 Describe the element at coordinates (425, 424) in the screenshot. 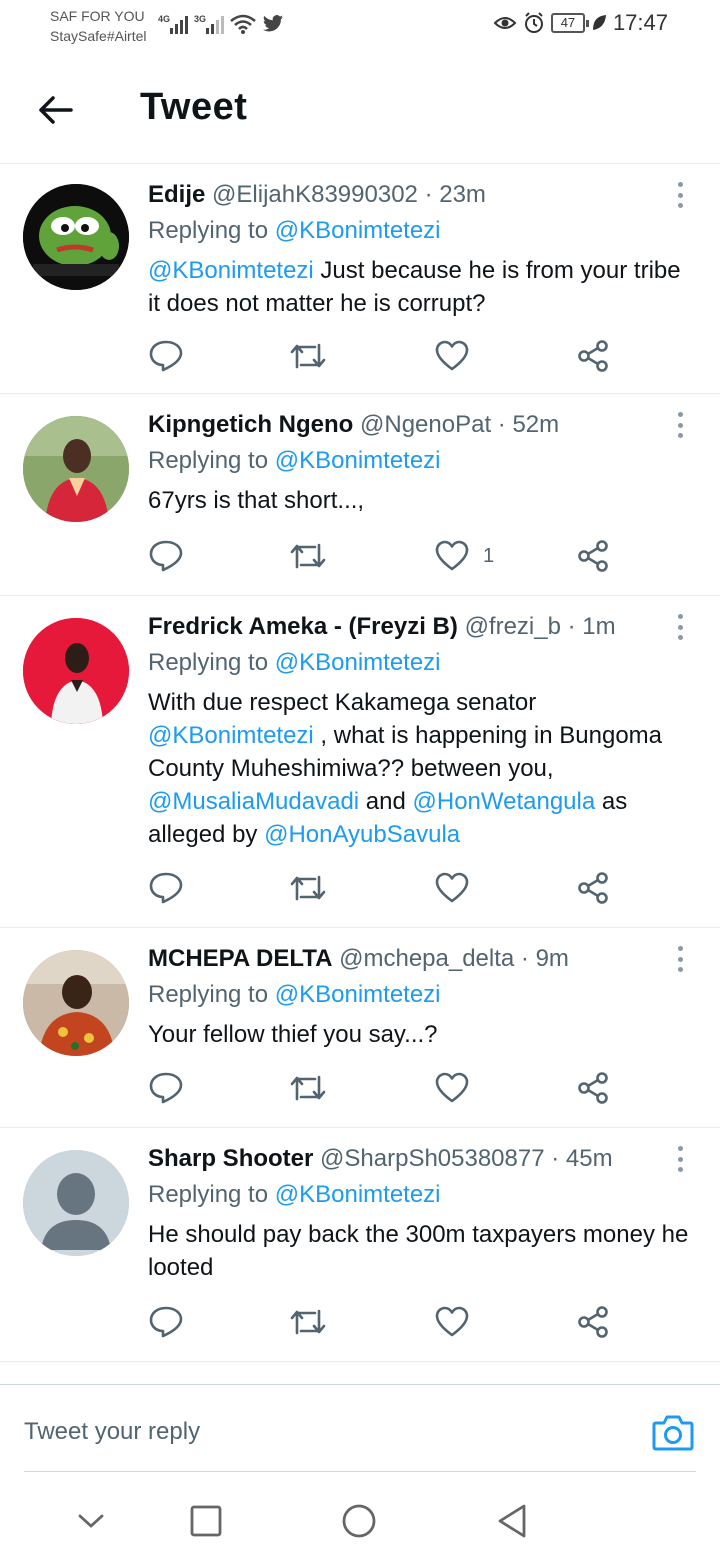

I see `user-handle: @NgenoPat` at that location.